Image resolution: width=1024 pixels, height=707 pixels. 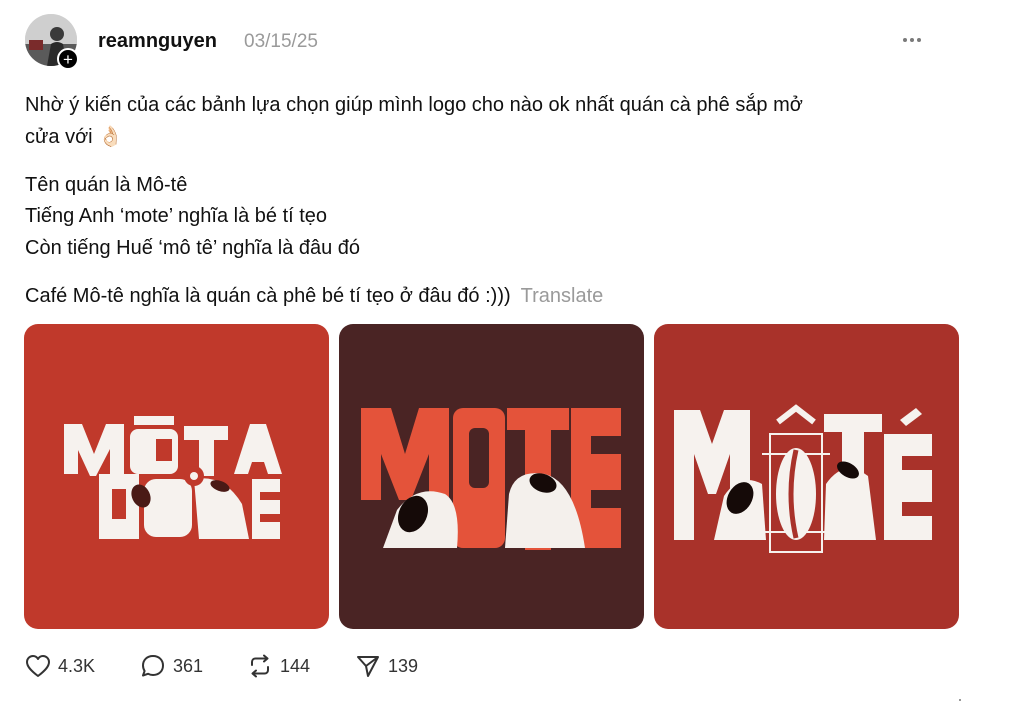 I want to click on share-count: 139, so click(x=403, y=665).